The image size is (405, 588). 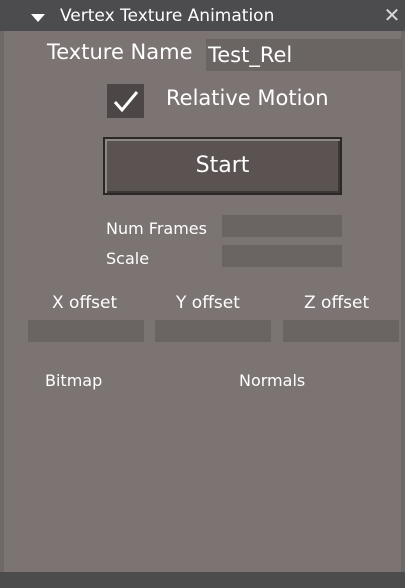 What do you see at coordinates (247, 98) in the screenshot?
I see `relative-motion-label: Relative Motion` at bounding box center [247, 98].